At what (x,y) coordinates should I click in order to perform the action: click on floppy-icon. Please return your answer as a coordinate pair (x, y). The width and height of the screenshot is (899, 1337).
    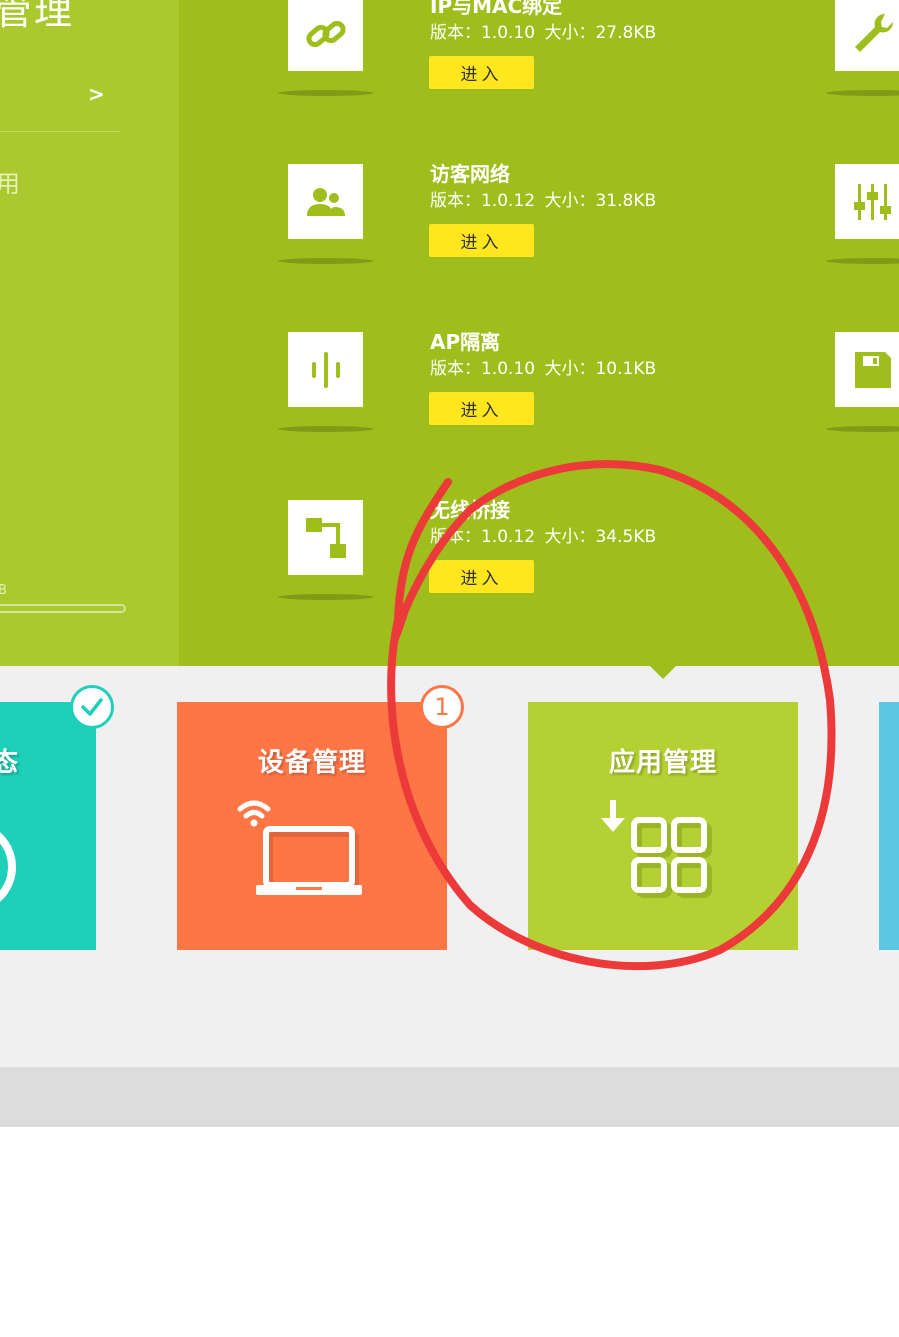
    Looking at the image, I should click on (867, 369).